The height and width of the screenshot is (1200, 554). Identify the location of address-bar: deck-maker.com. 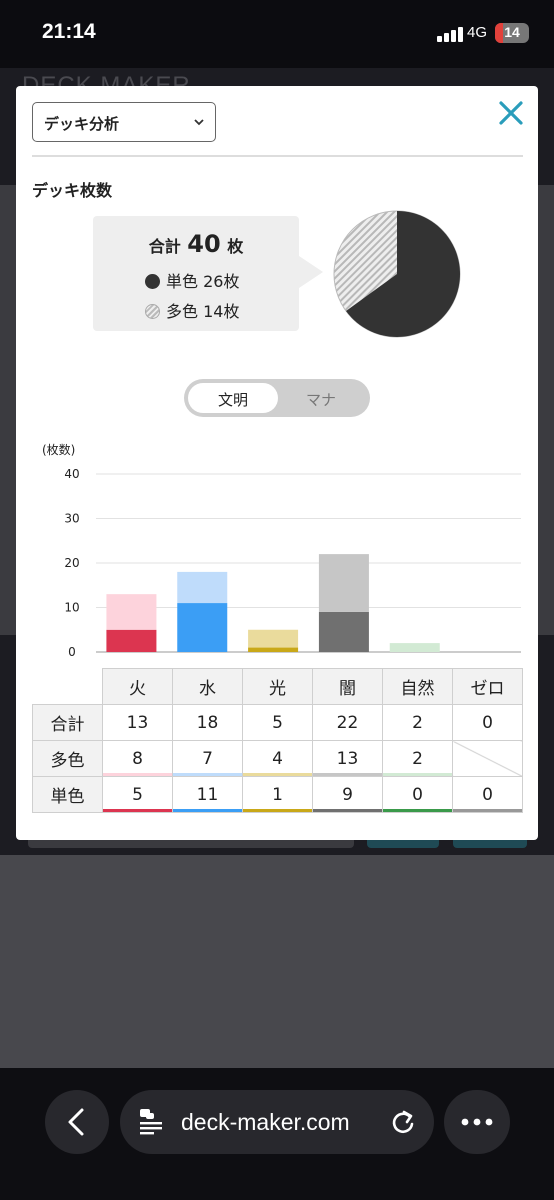
(277, 1122).